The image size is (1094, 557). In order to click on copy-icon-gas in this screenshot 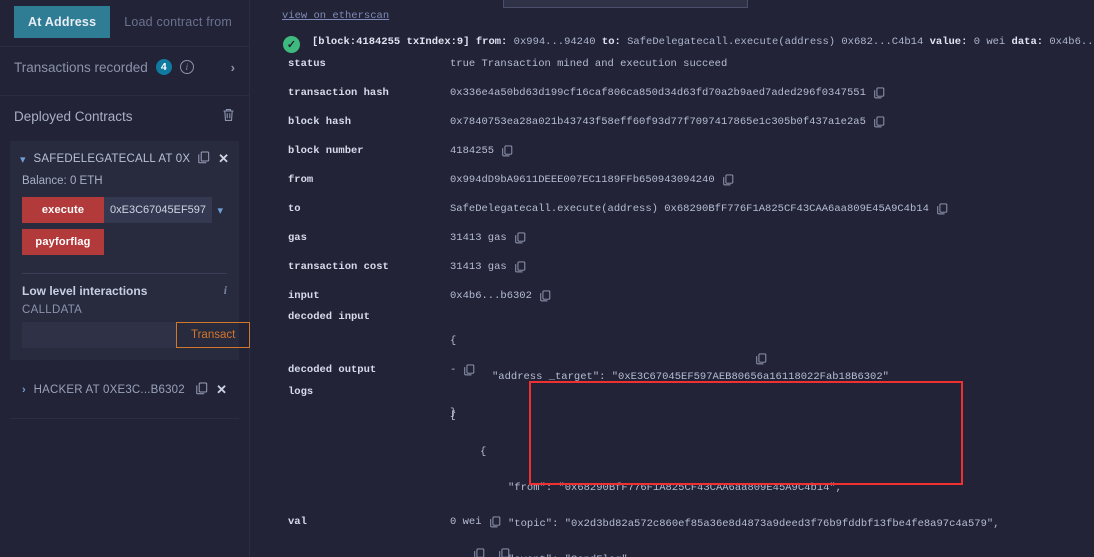, I will do `click(520, 240)`.